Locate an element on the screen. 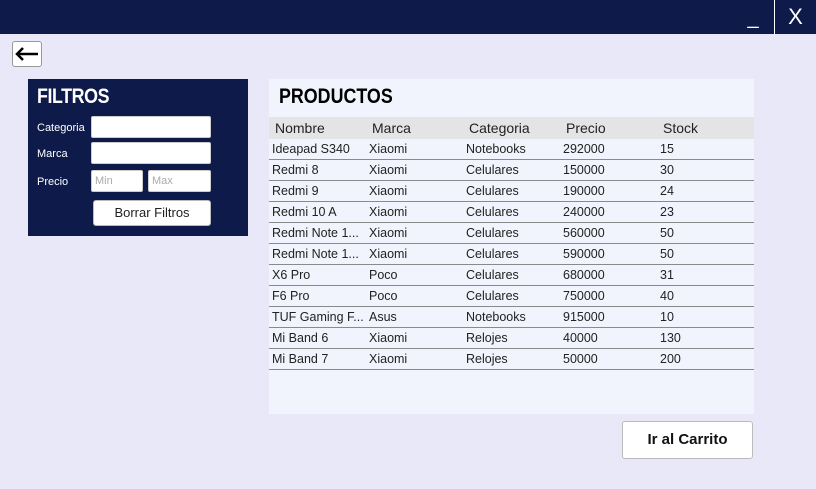 Image resolution: width=816 pixels, height=489 pixels. table-cell: 200 is located at coordinates (670, 359).